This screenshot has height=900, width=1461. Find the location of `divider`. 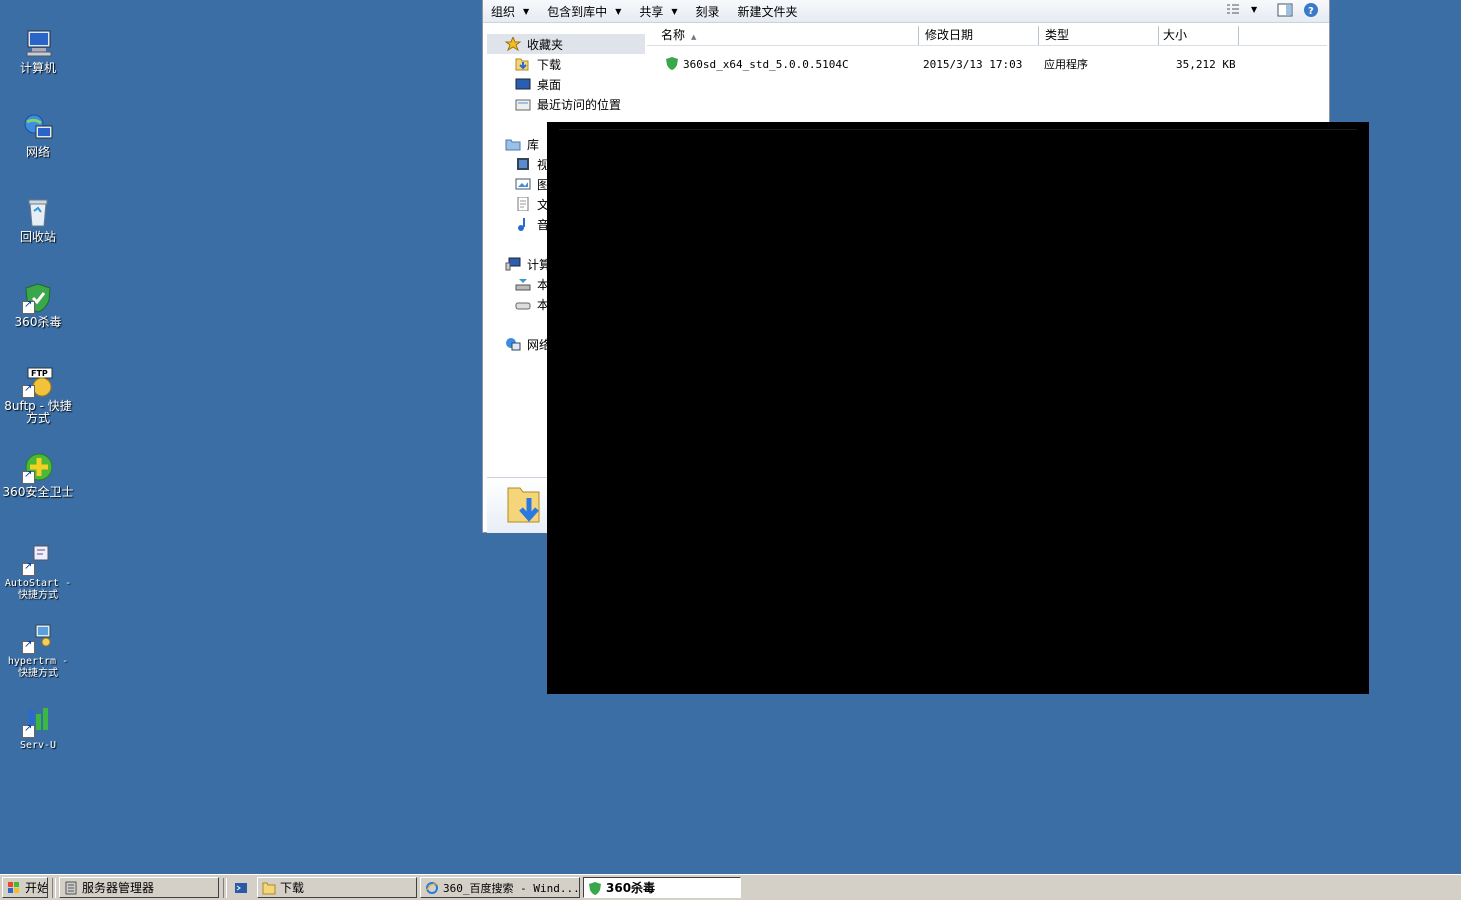

divider is located at coordinates (958, 129).